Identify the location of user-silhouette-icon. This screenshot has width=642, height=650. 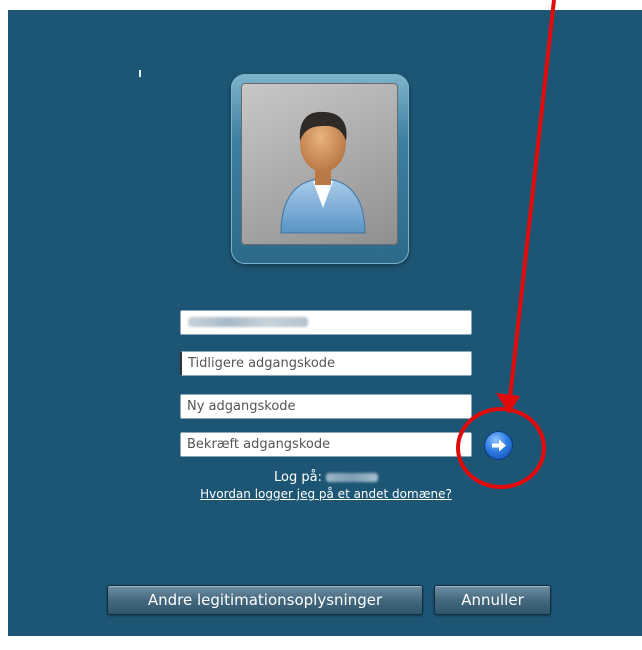
(323, 172).